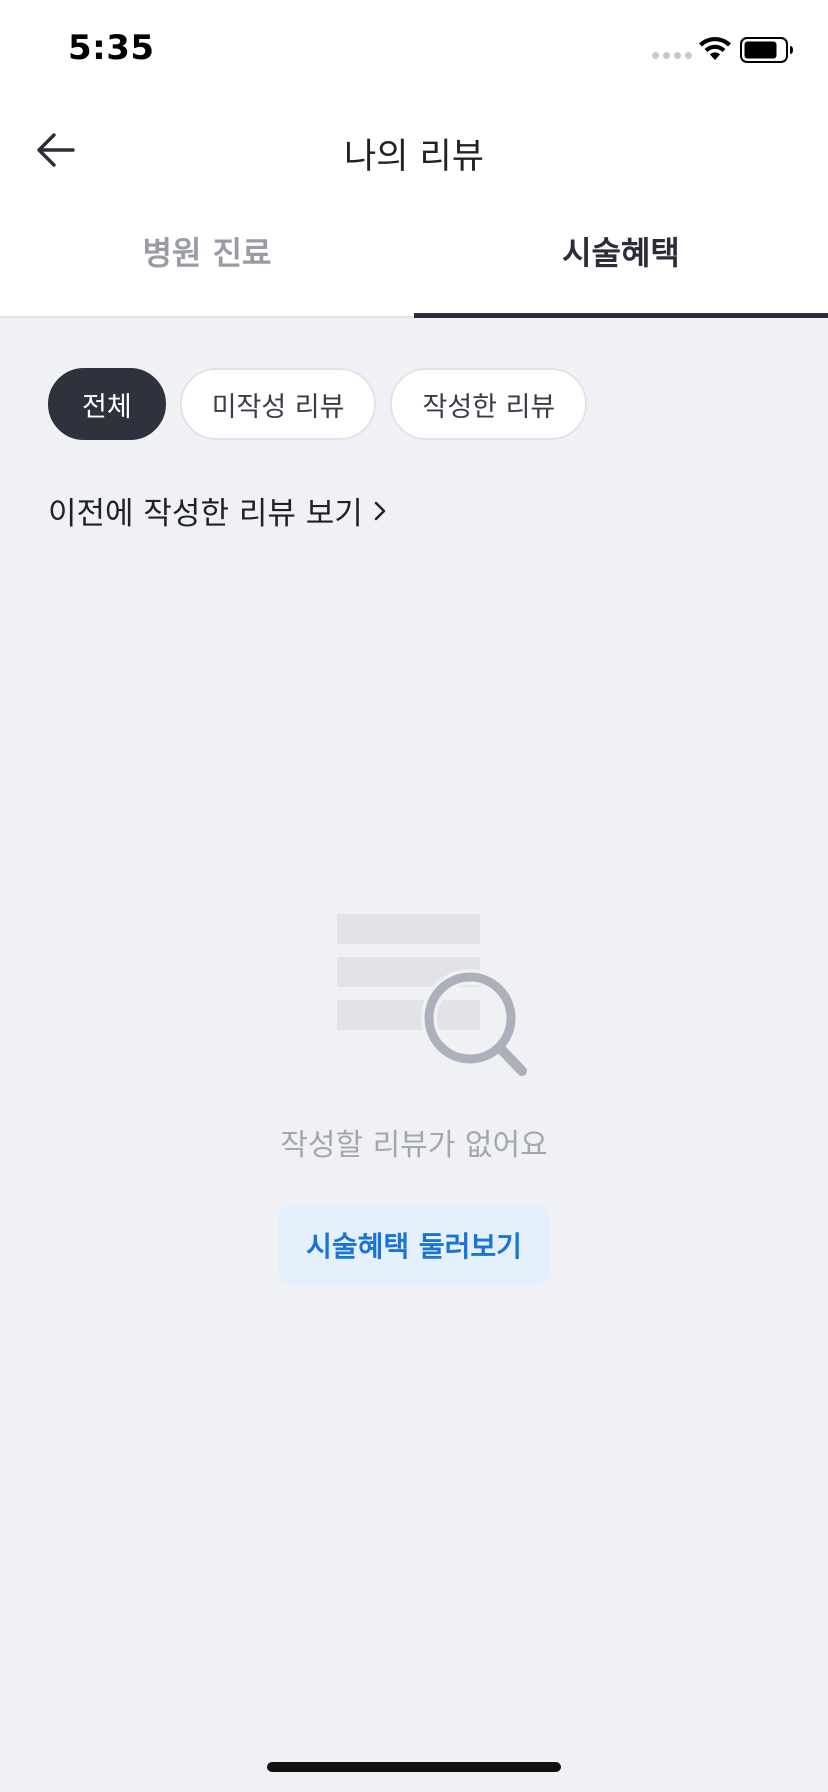 This screenshot has width=828, height=1792. What do you see at coordinates (414, 157) in the screenshot?
I see `page-title: 나의 리뷰` at bounding box center [414, 157].